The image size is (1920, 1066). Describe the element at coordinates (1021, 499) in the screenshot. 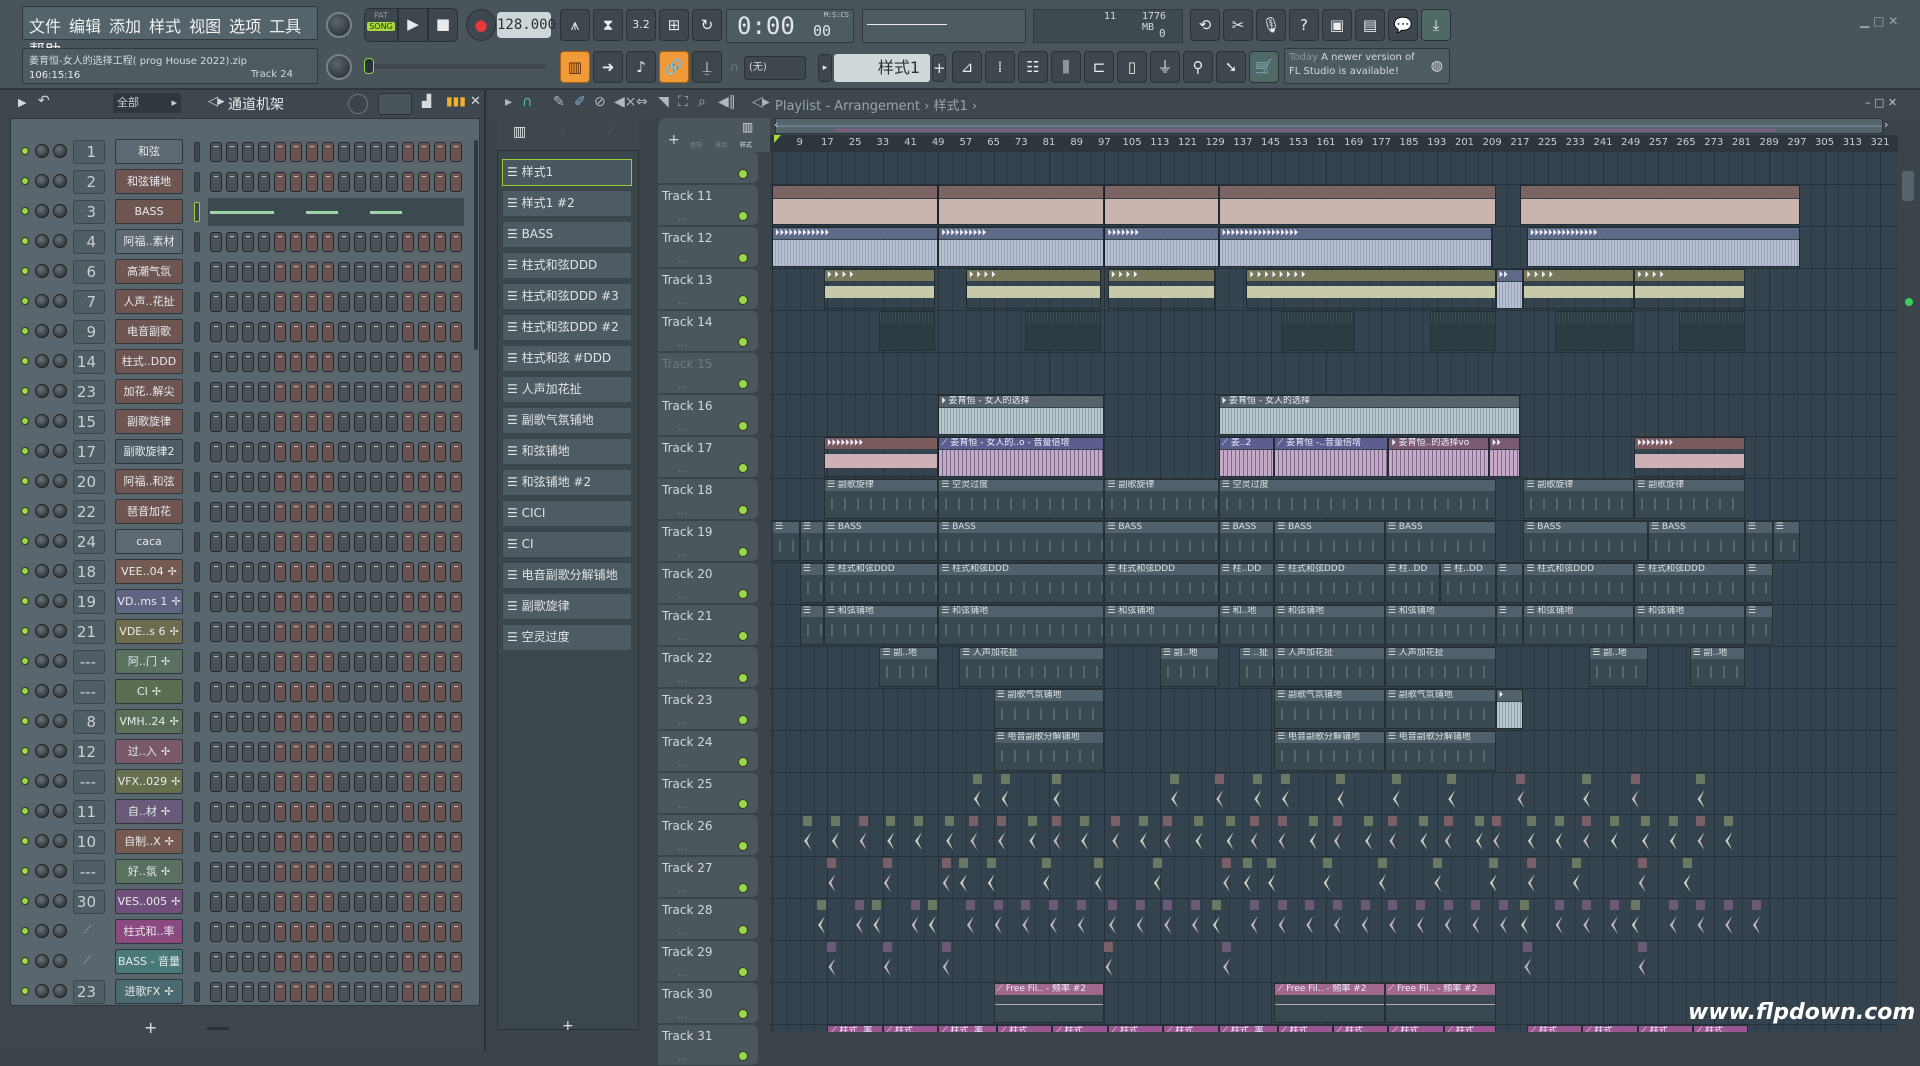

I see `playlist-clip: ☰ 空灵过度` at that location.